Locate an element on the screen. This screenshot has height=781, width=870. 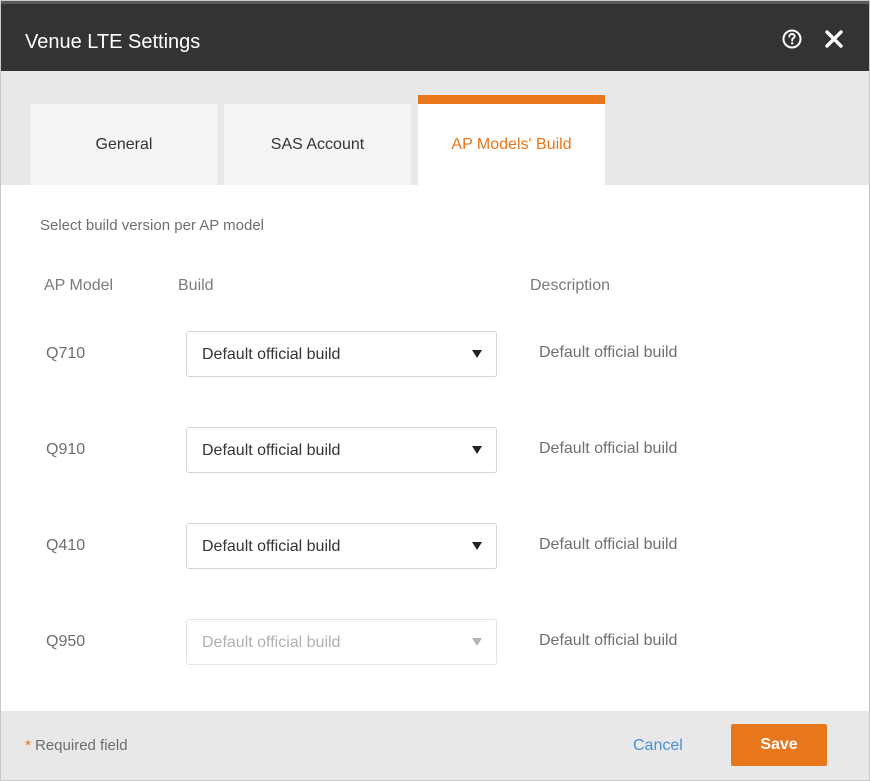
column-header-build: Build is located at coordinates (196, 285).